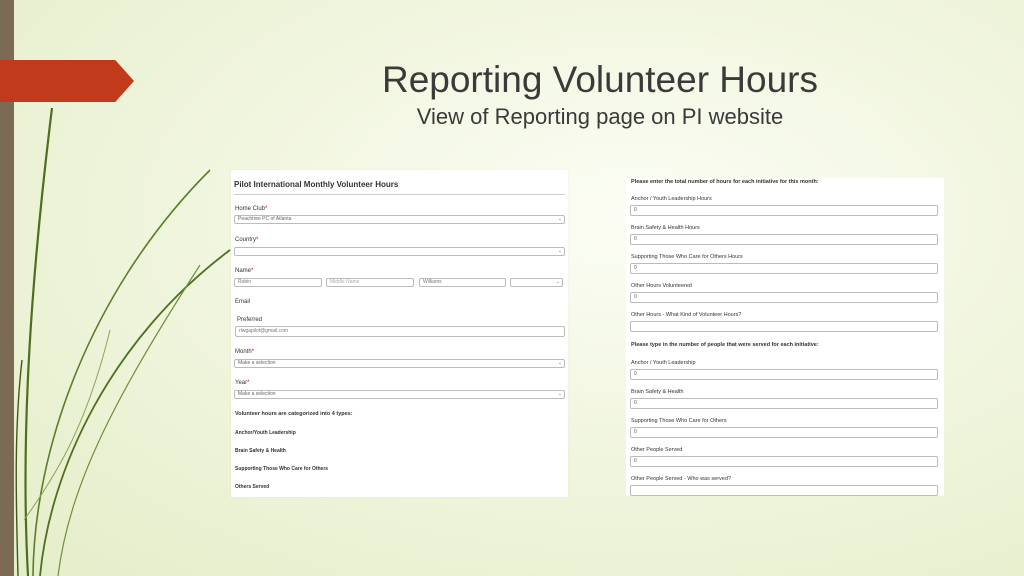 This screenshot has width=1024, height=576. Describe the element at coordinates (399, 219) in the screenshot. I see `home-club-select: Peachtree PC of Atlanta ⌄` at that location.